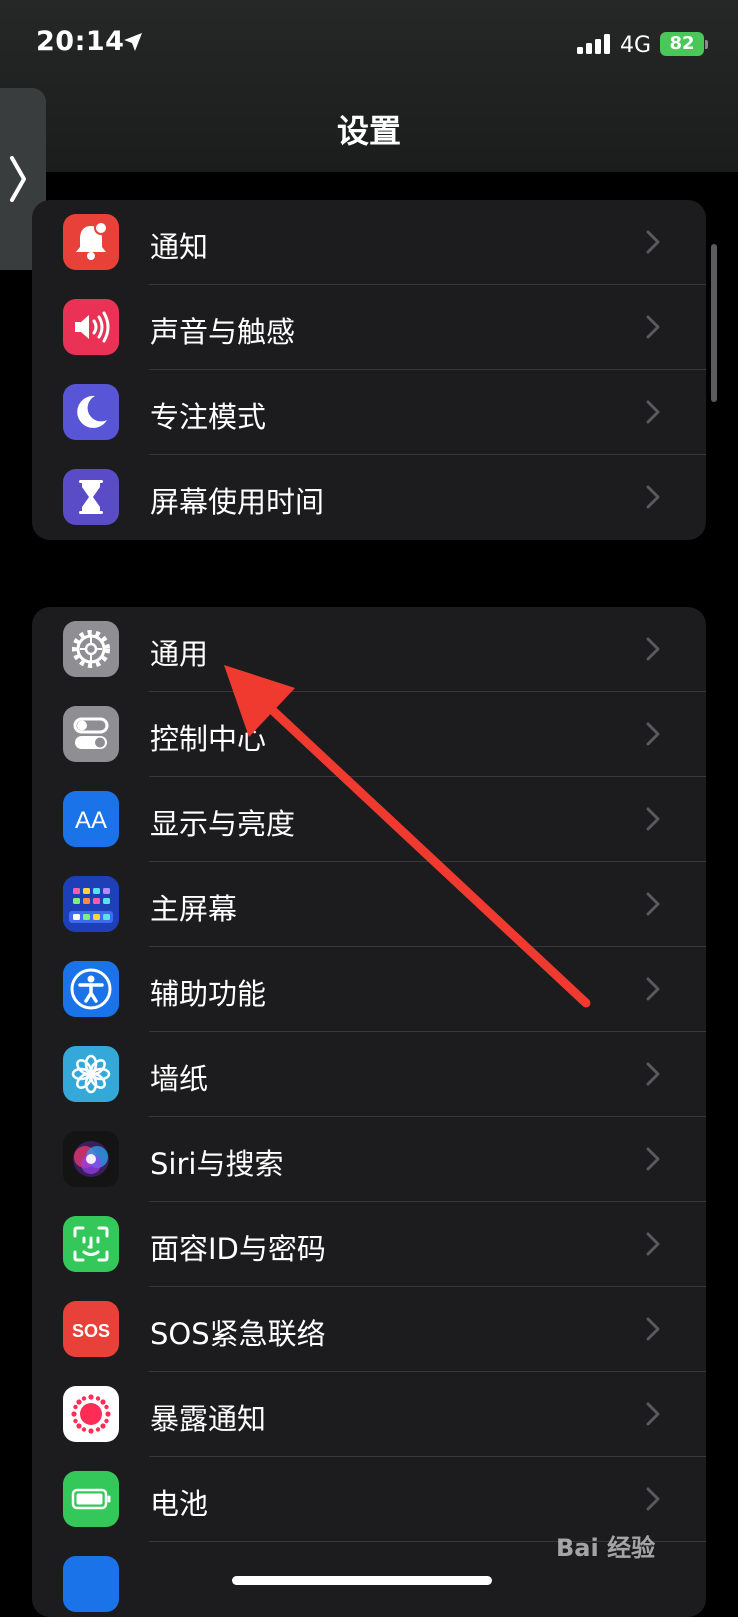 The image size is (738, 1617). Describe the element at coordinates (369, 327) in the screenshot. I see `settings-item-sounds: 声音与触感` at that location.